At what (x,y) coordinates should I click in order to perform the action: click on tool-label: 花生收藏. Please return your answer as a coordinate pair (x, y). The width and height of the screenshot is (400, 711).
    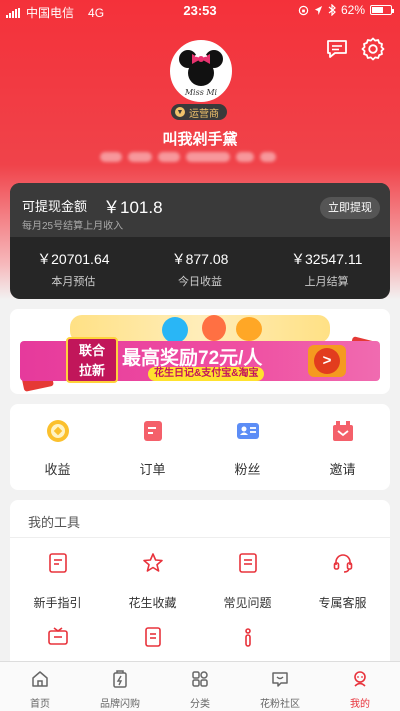
    Looking at the image, I should click on (152, 603).